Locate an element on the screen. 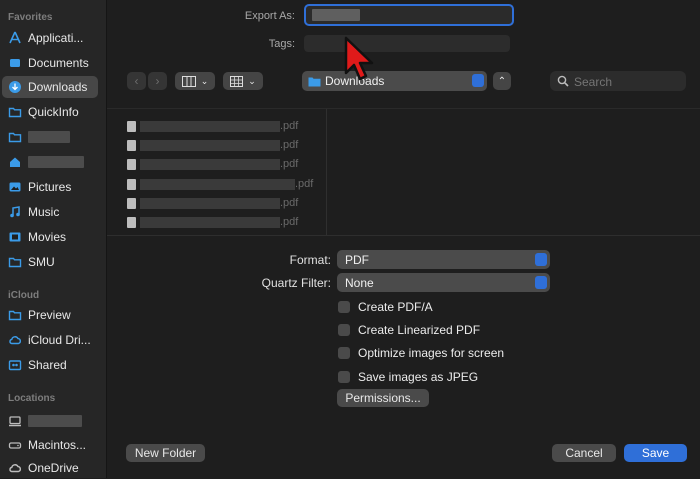 The height and width of the screenshot is (479, 700). chevron-up-icon: ⌃ is located at coordinates (502, 81).